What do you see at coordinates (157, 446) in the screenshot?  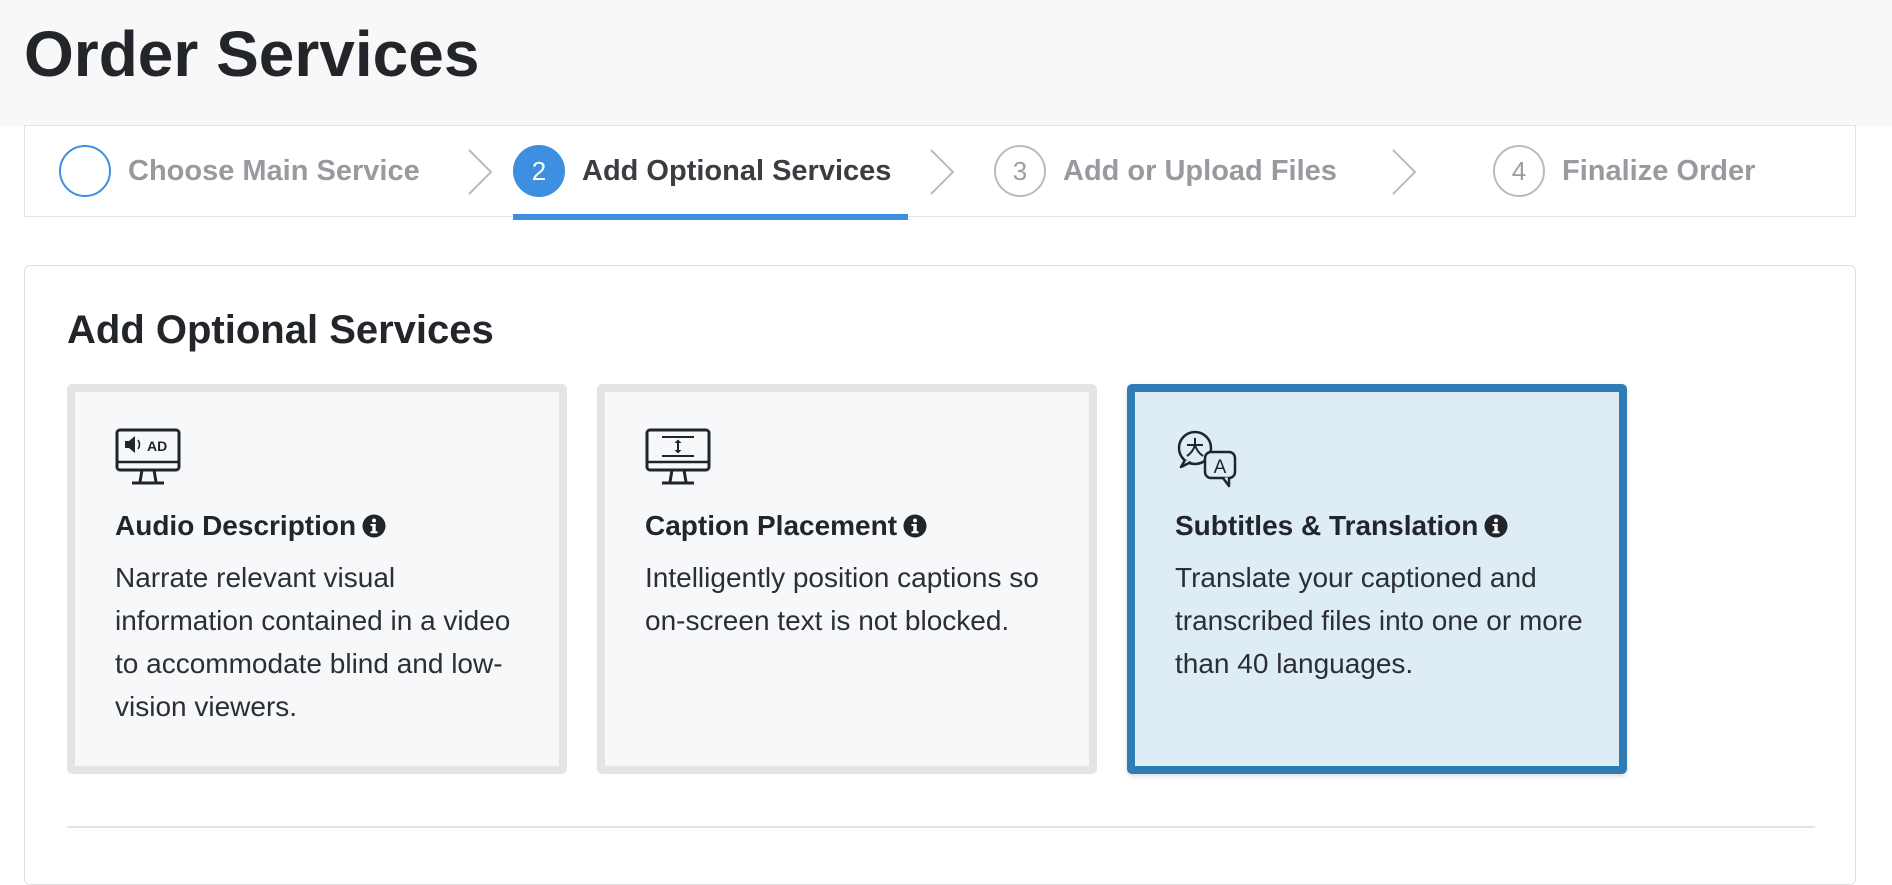 I see `svg-text: AD` at bounding box center [157, 446].